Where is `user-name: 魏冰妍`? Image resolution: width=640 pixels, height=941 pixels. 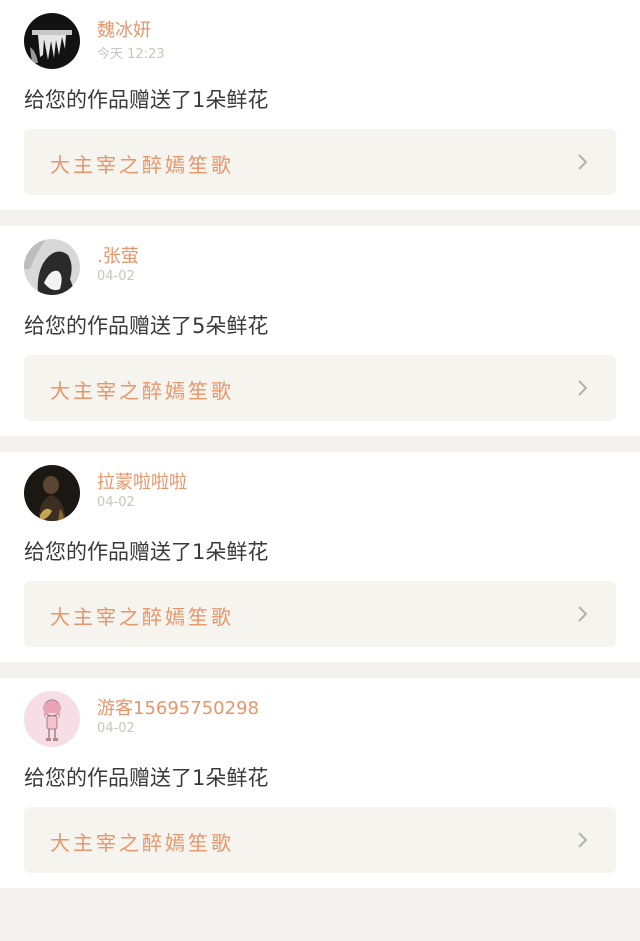 user-name: 魏冰妍 is located at coordinates (124, 29).